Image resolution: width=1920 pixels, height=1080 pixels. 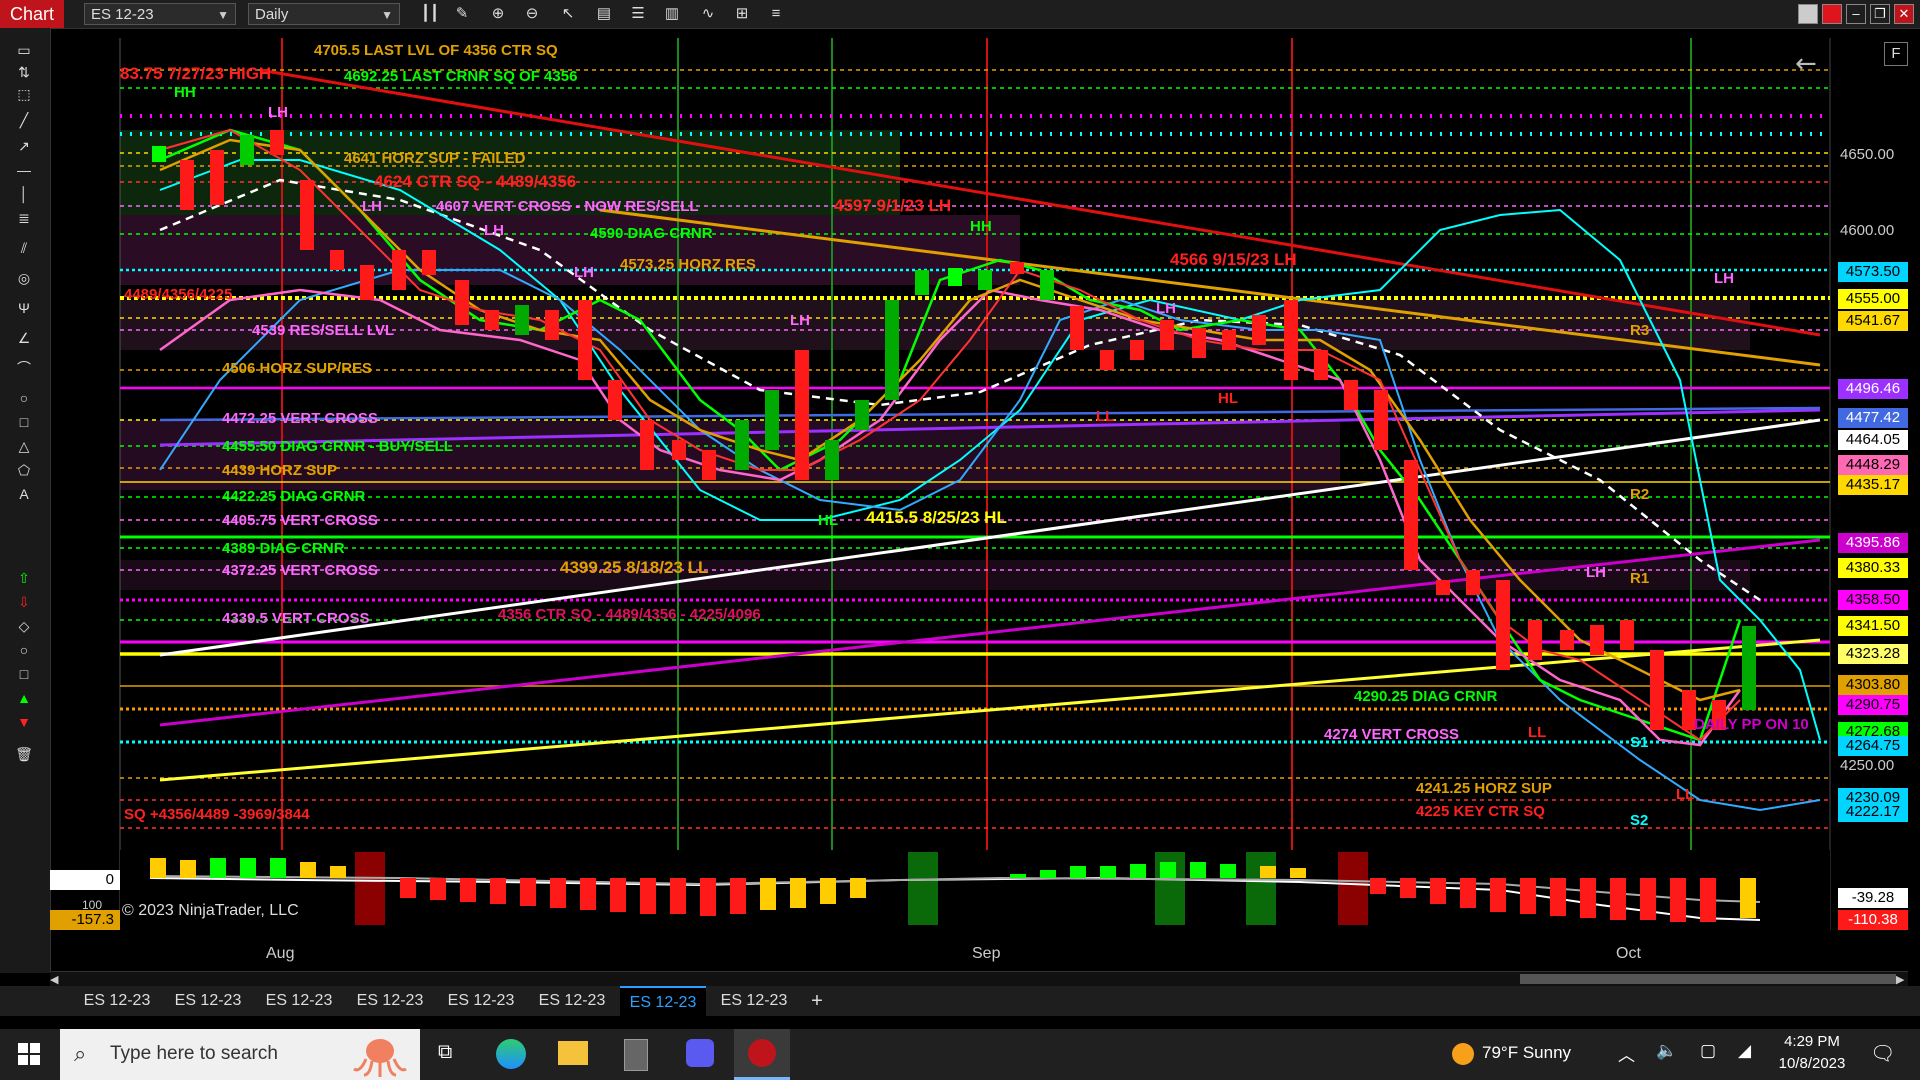 What do you see at coordinates (1873, 705) in the screenshot?
I see `price-tag: 4290.75` at bounding box center [1873, 705].